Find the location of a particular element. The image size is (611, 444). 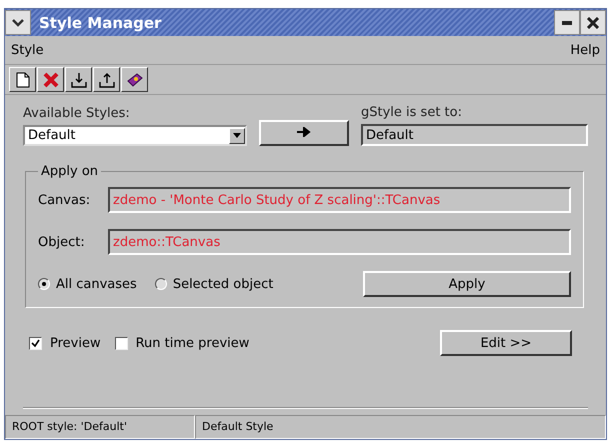

set-style-button is located at coordinates (304, 133).